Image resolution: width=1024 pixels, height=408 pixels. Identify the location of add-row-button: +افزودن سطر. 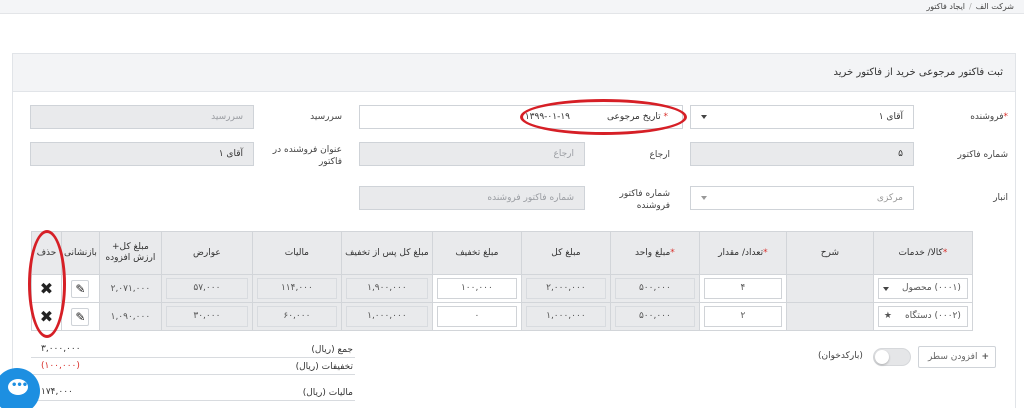
(957, 357).